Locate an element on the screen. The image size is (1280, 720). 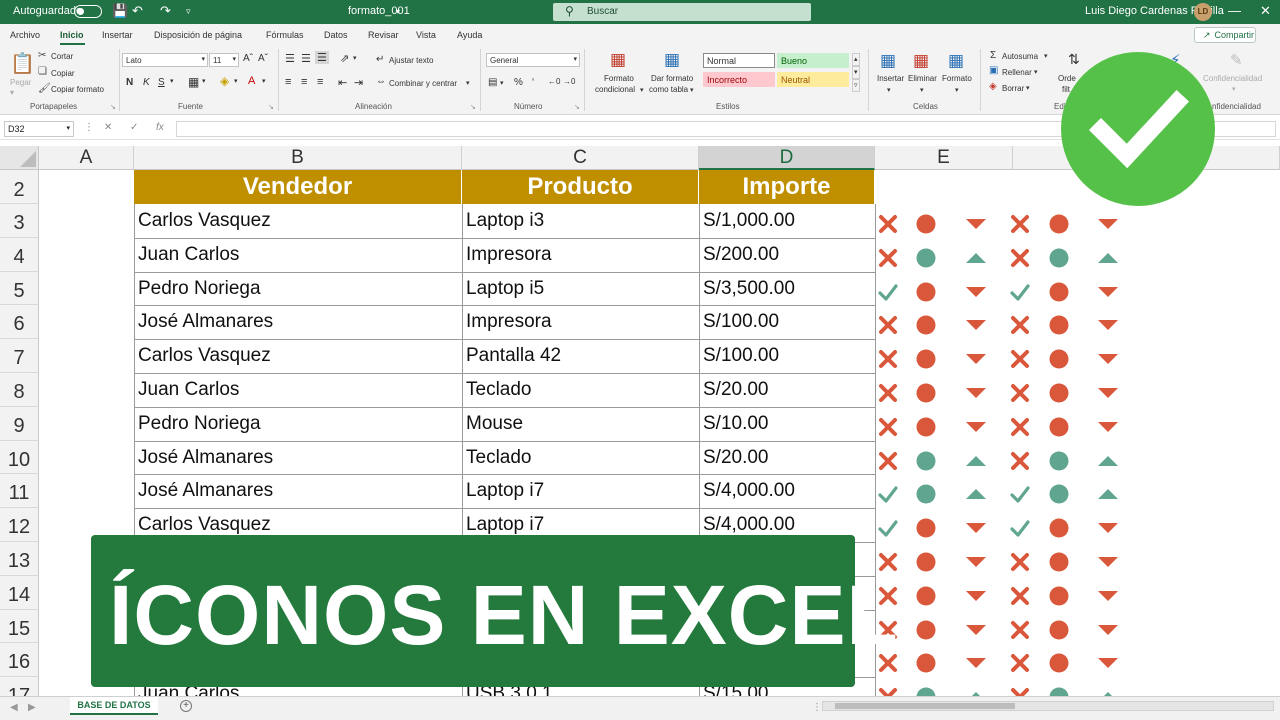
tab-archivo: Archivo is located at coordinates (25, 35).